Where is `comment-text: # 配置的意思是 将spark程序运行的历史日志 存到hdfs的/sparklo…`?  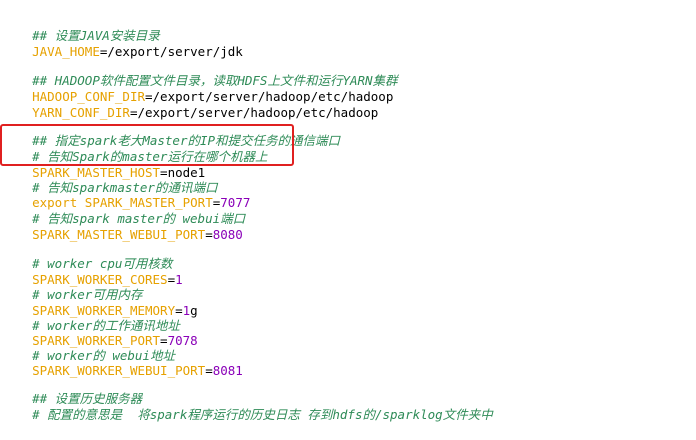 comment-text: # 配置的意思是 将spark程序运行的历史日志 存到hdfs的/sparklo… is located at coordinates (262, 414).